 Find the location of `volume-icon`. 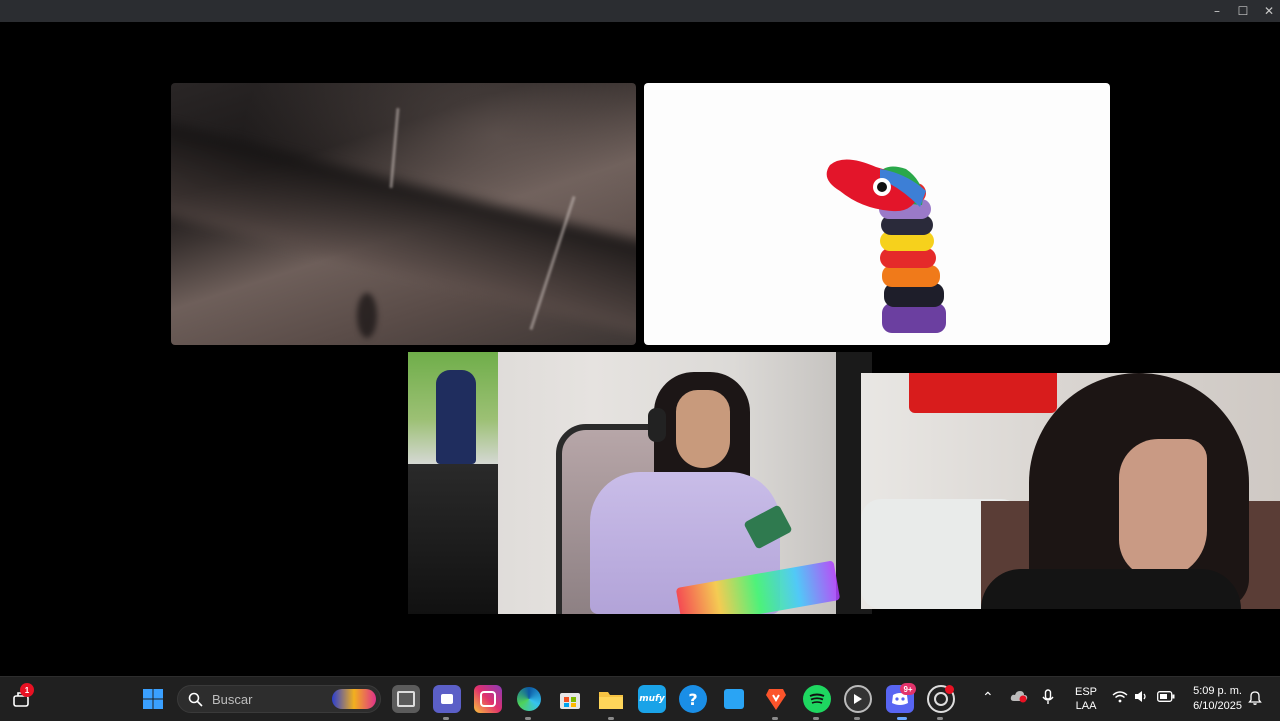

volume-icon is located at coordinates (1141, 698).